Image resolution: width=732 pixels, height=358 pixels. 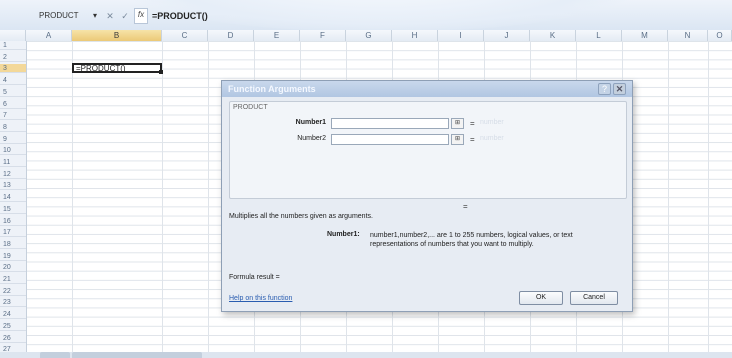 What do you see at coordinates (13, 209) in the screenshot?
I see `row-header: 15` at bounding box center [13, 209].